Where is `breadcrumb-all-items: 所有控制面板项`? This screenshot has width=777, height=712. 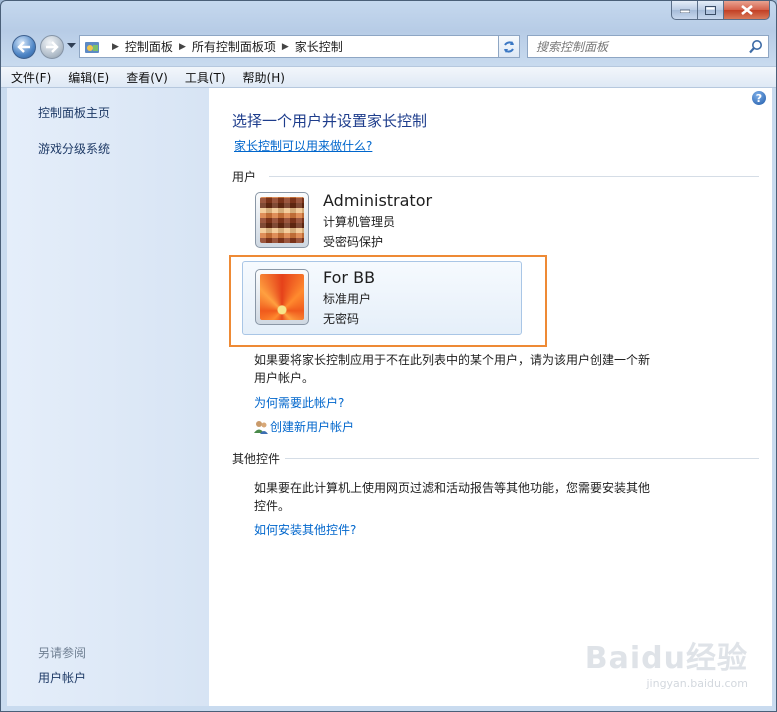 breadcrumb-all-items: 所有控制面板项 is located at coordinates (234, 46).